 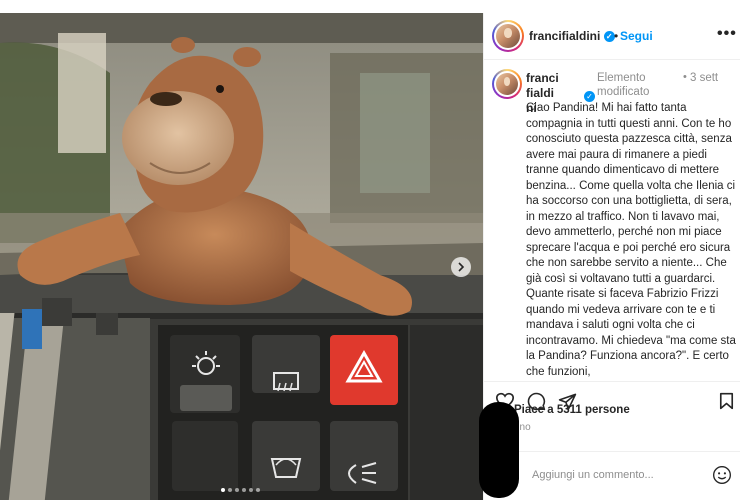 I want to click on post-header: francifialdini ✓ • Segui •••, so click(x=612, y=36).